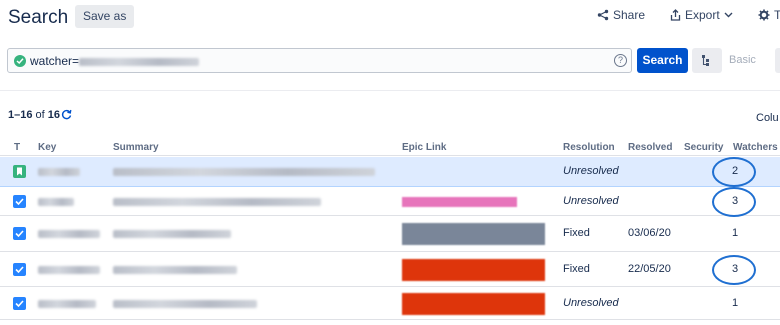 The height and width of the screenshot is (325, 780). I want to click on jql-query-prefix: watcher=, so click(55, 61).